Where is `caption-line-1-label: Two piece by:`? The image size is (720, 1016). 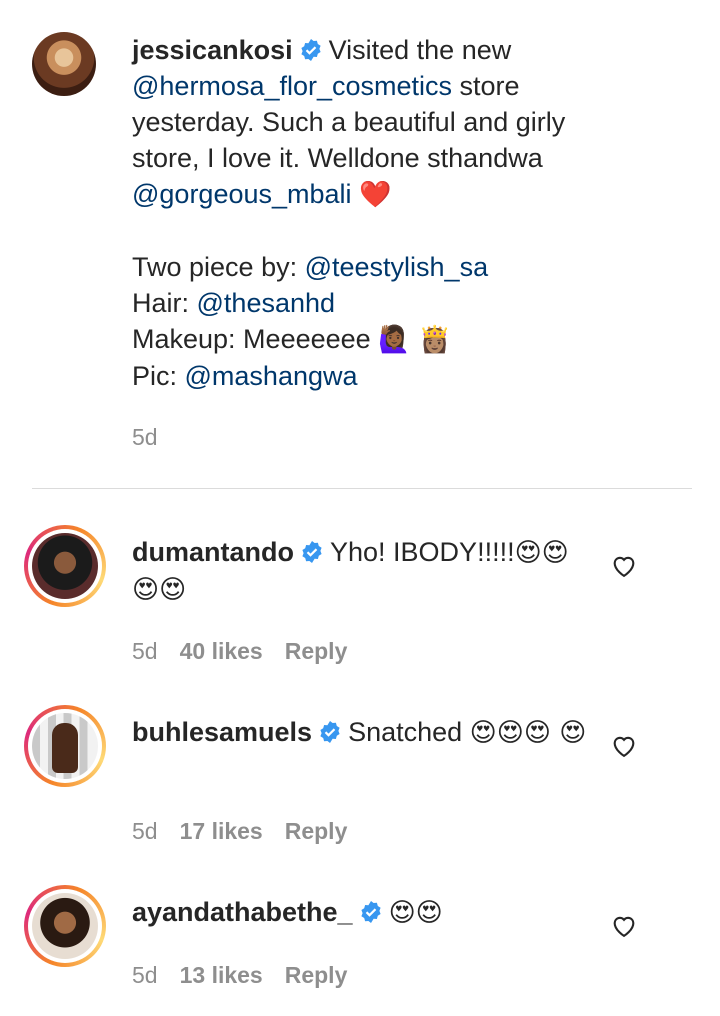
caption-line-1-label: Two piece by: is located at coordinates (218, 267).